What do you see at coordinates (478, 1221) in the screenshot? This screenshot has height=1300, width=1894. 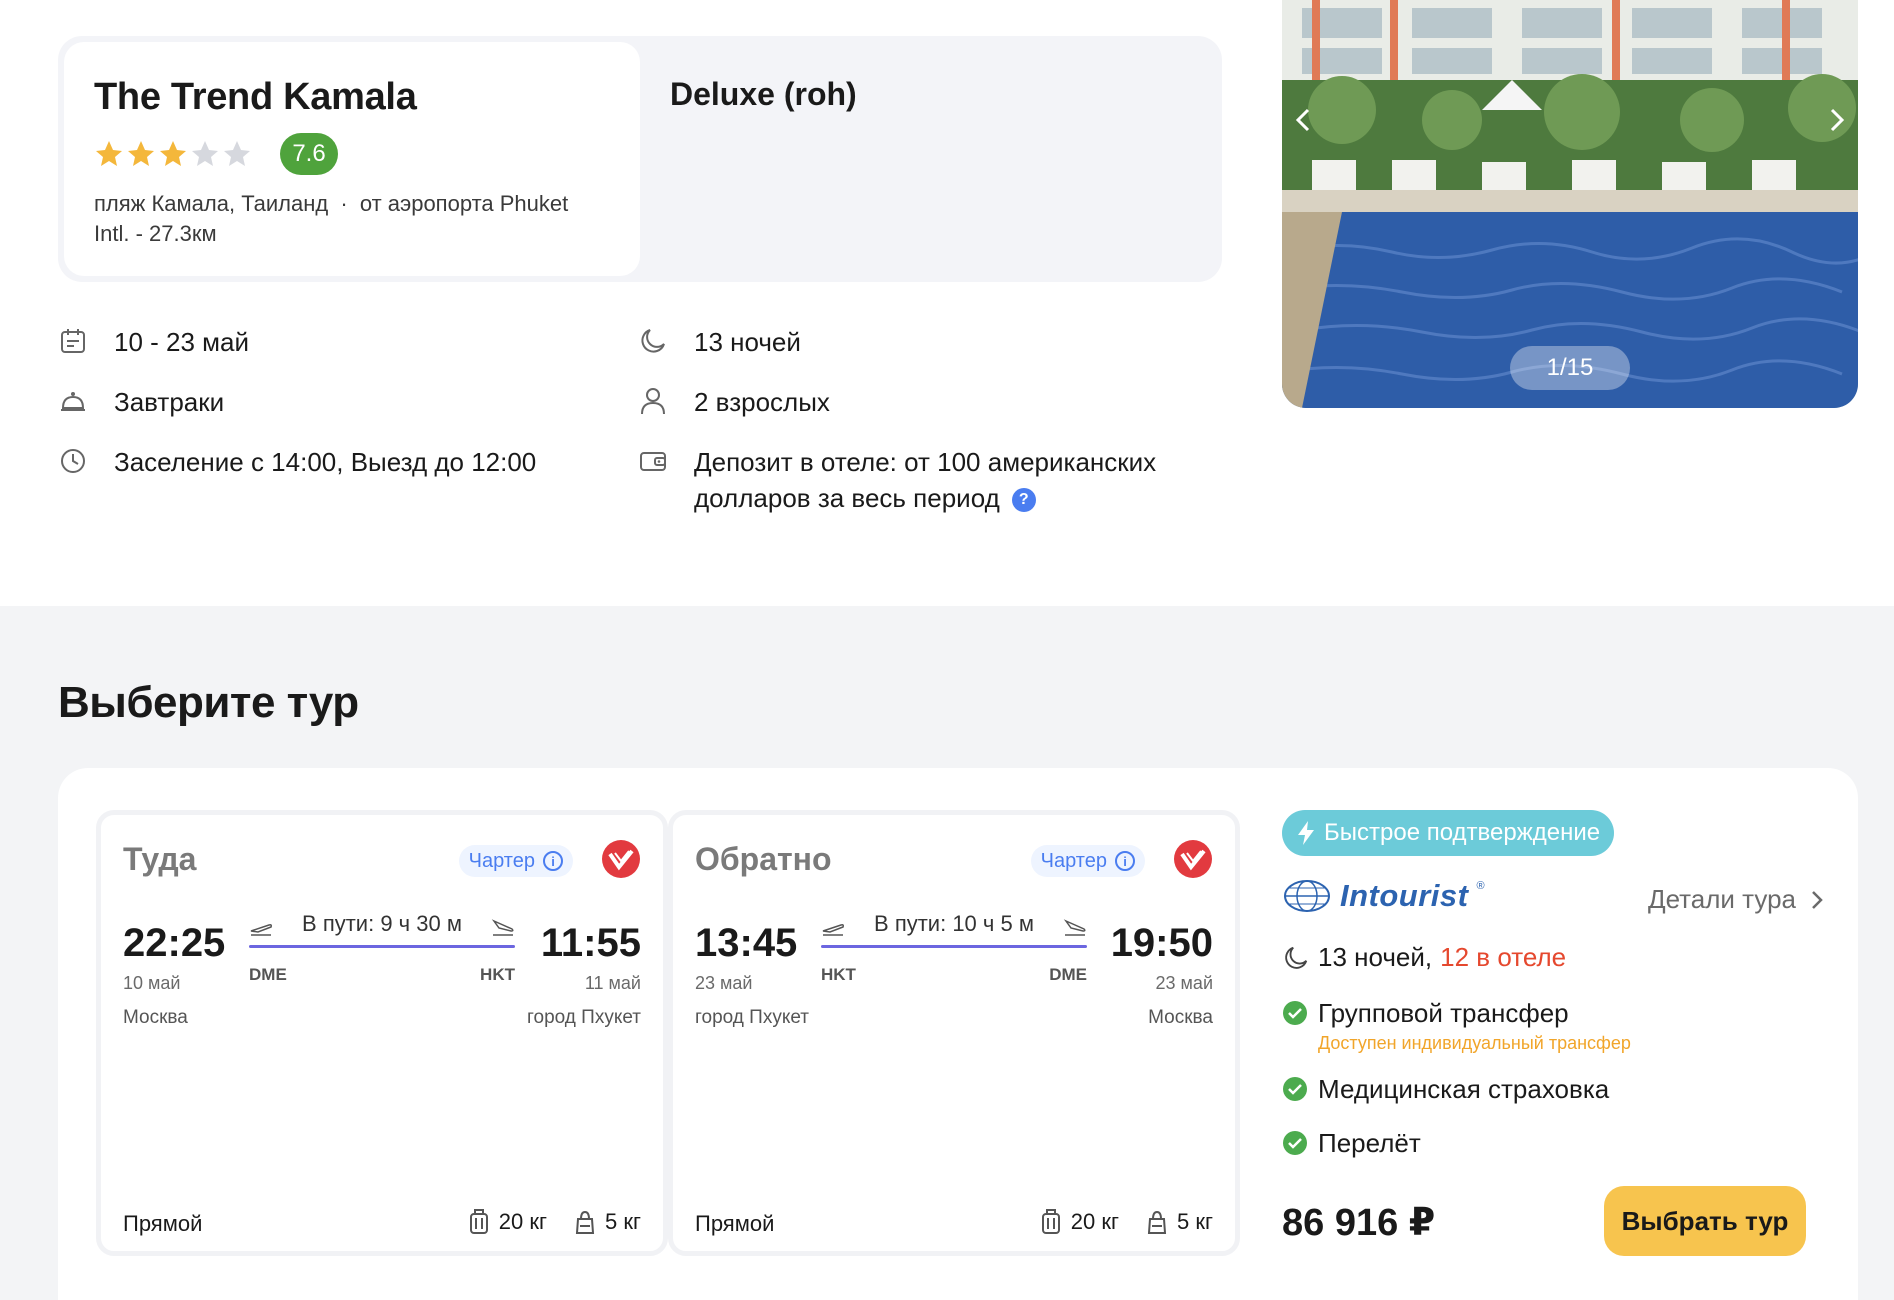 I see `suitcase-icon` at bounding box center [478, 1221].